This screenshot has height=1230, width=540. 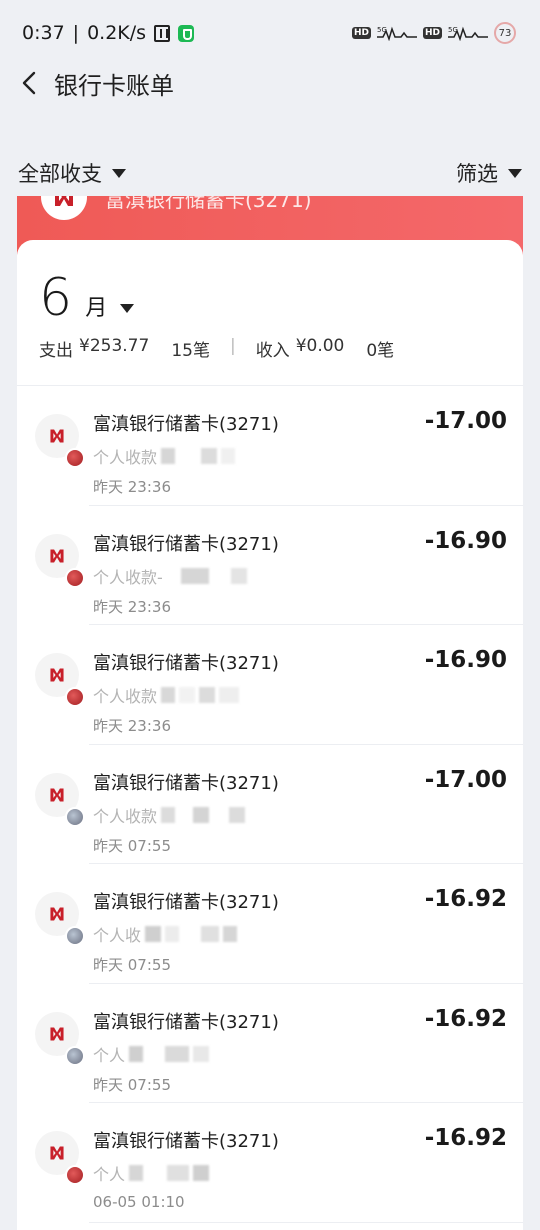 I want to click on income-count: 0笔, so click(x=380, y=351).